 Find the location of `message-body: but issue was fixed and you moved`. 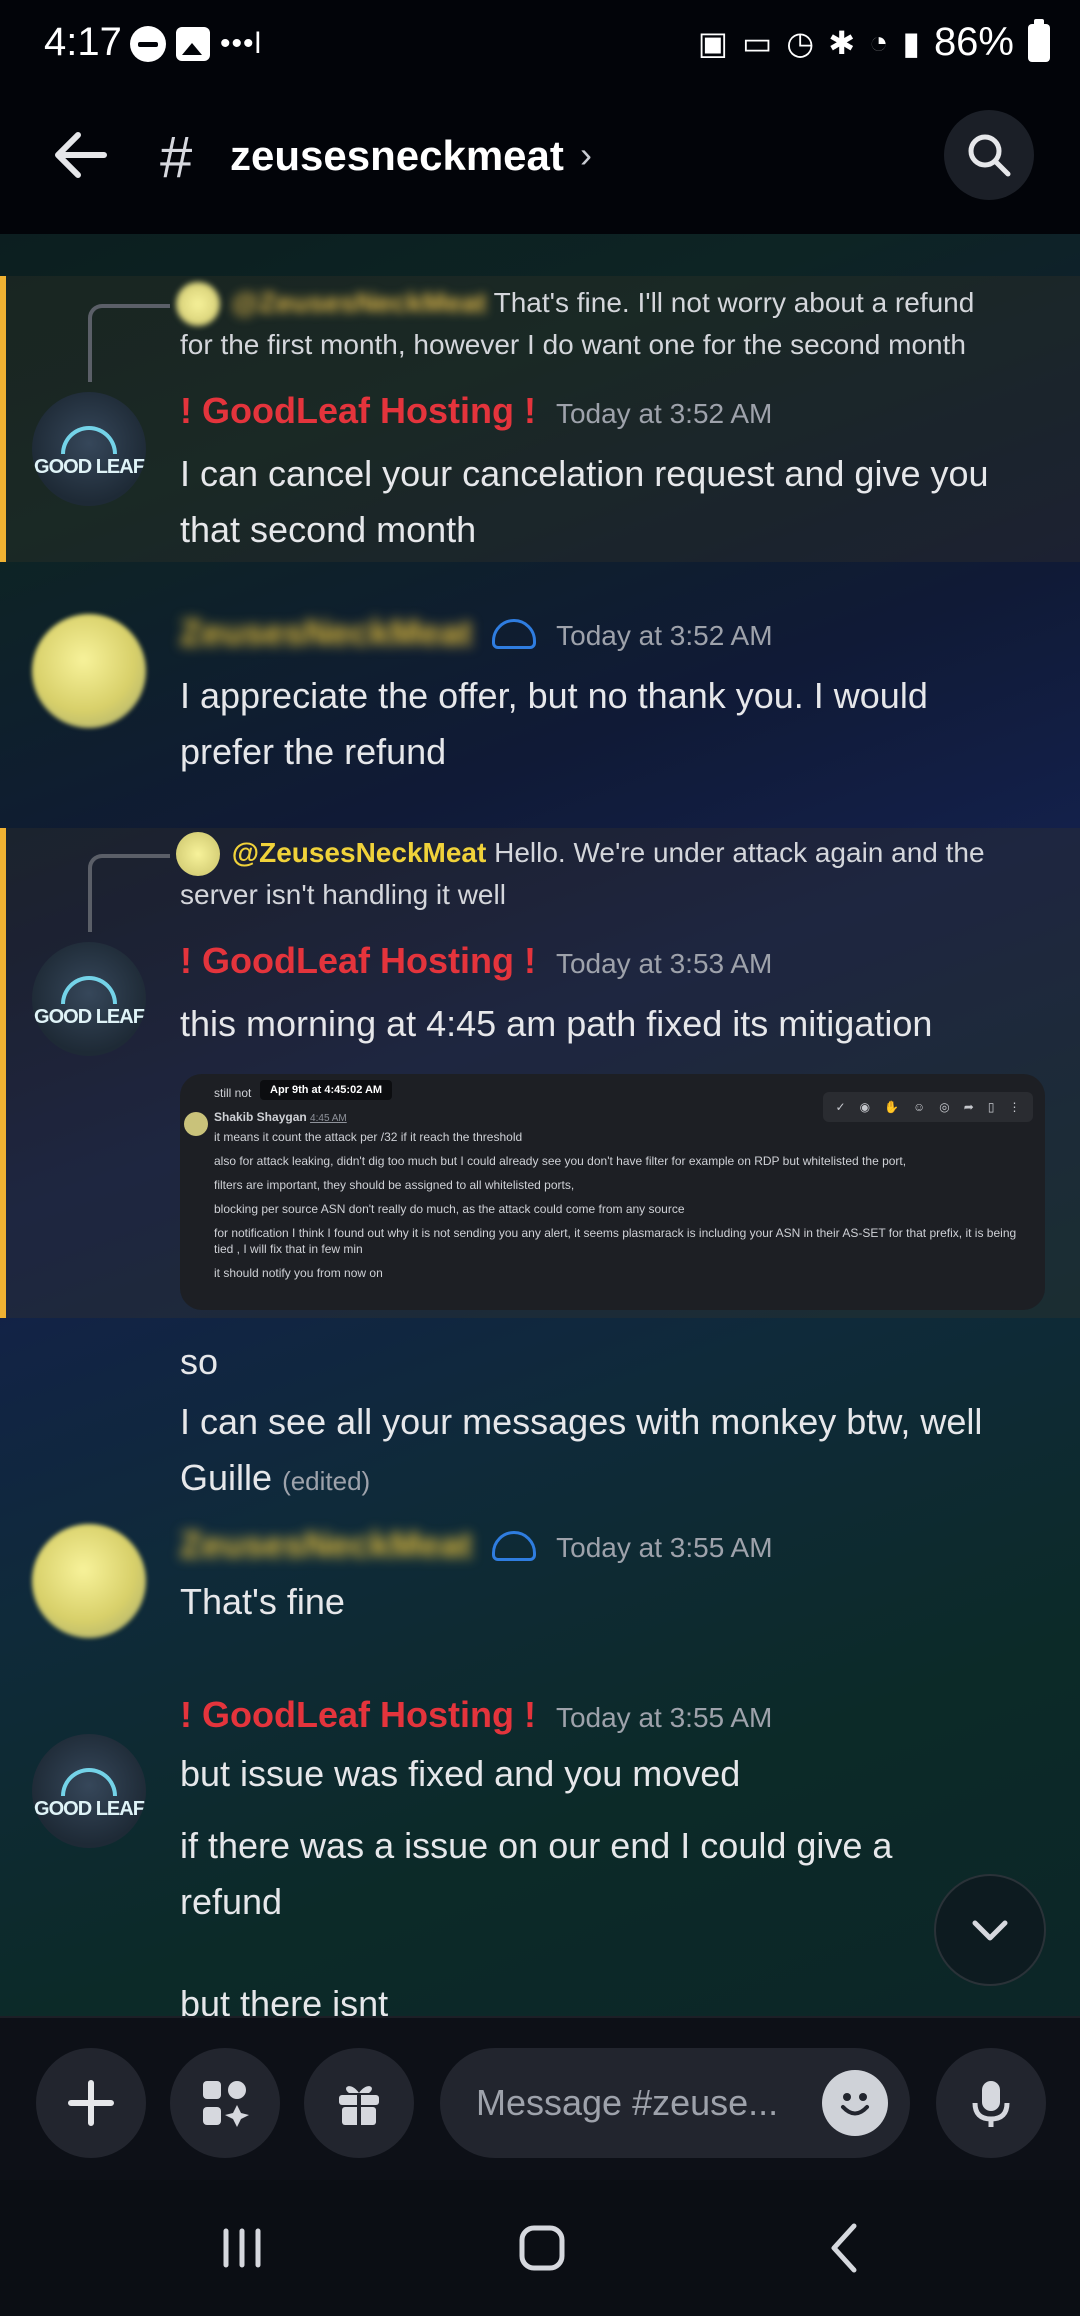

message-body: but issue was fixed and you moved is located at coordinates (460, 1773).